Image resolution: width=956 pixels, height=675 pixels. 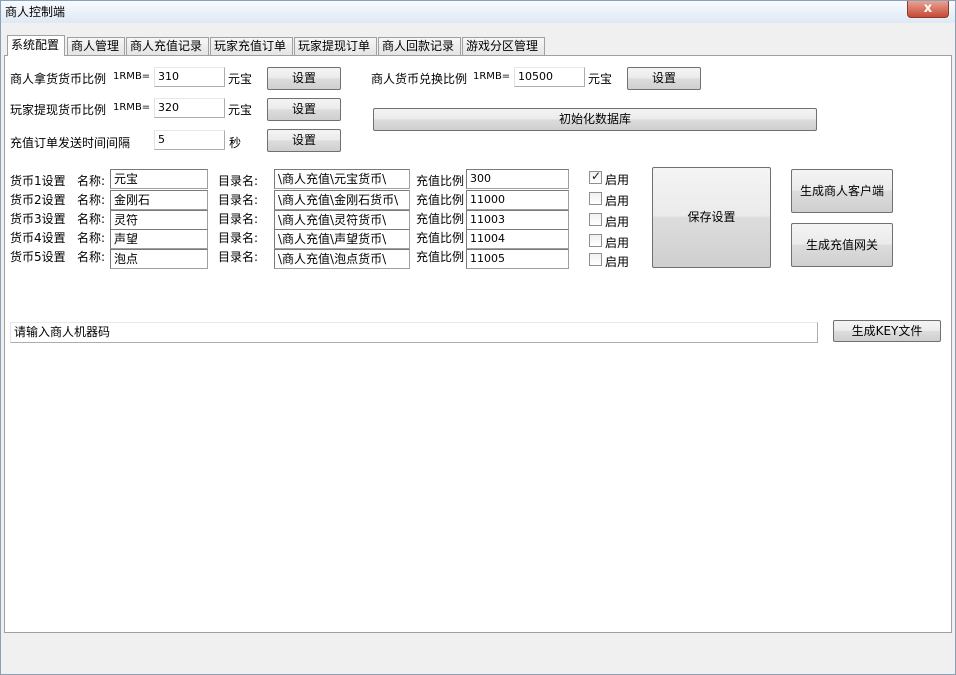 What do you see at coordinates (842, 245) in the screenshot?
I see `generate-recharge-gateway-button: 生成充值网关` at bounding box center [842, 245].